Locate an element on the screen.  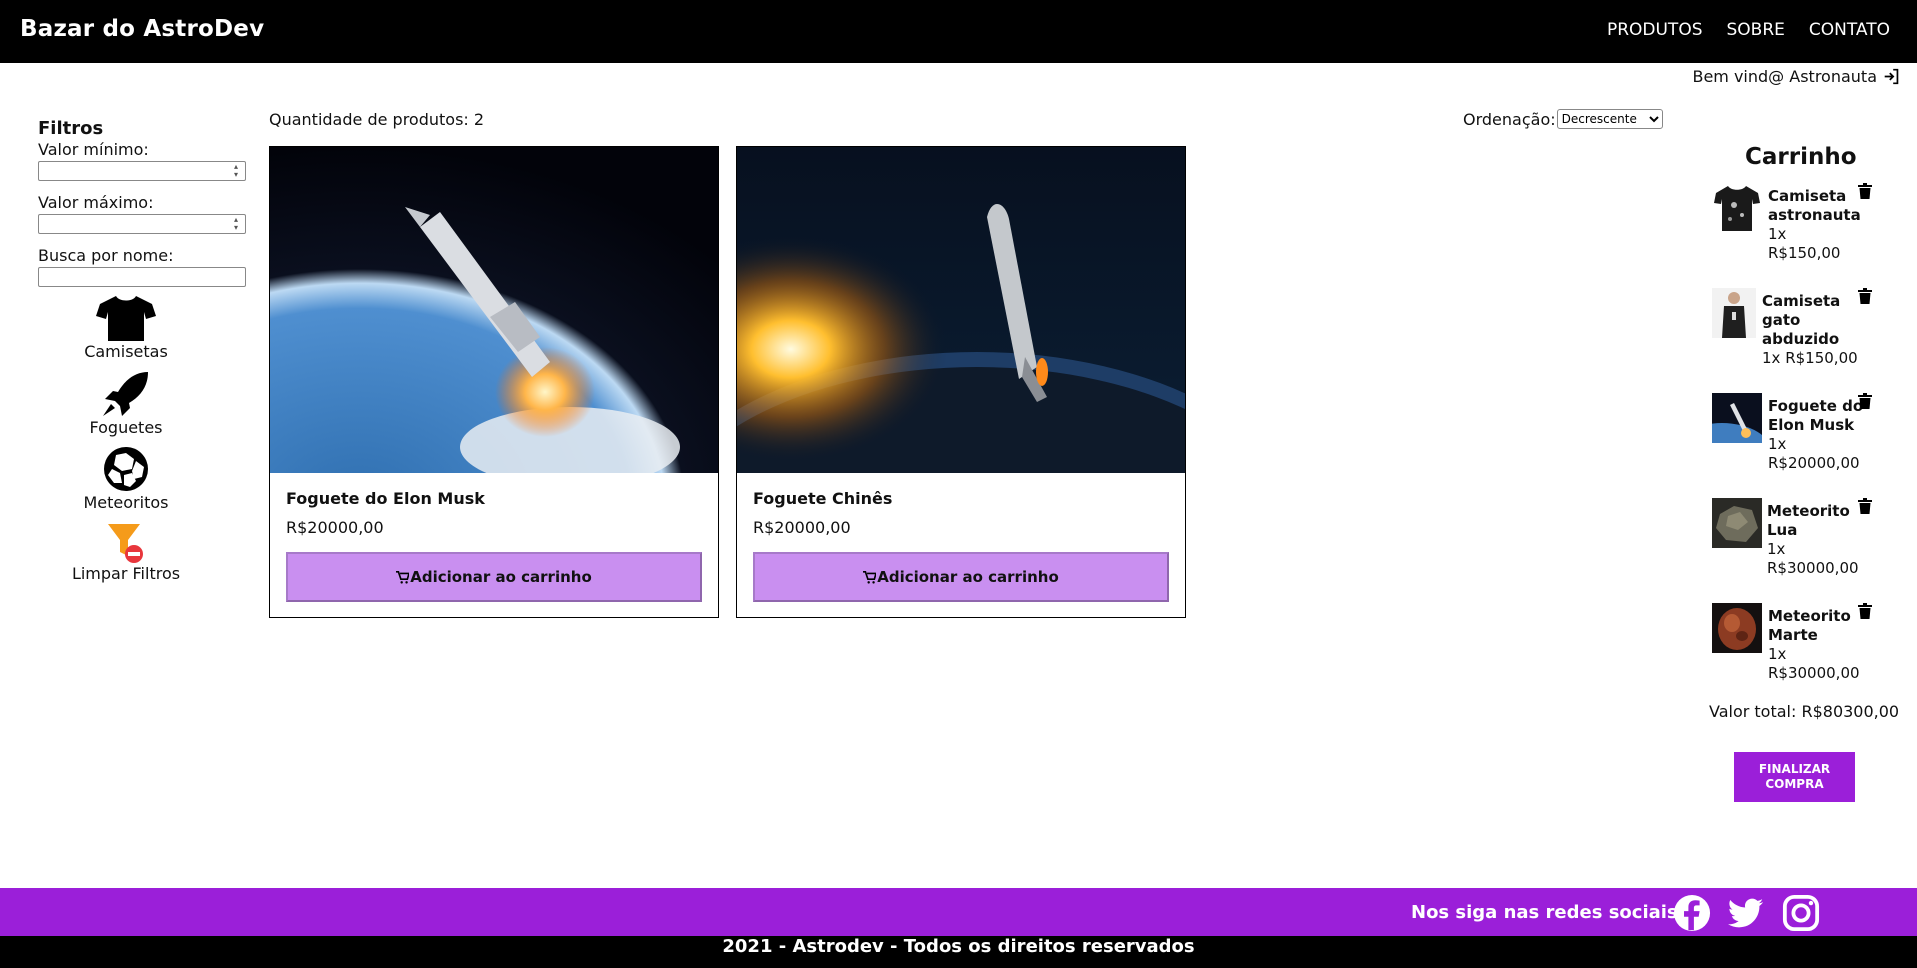
name-search-input is located at coordinates (142, 277).